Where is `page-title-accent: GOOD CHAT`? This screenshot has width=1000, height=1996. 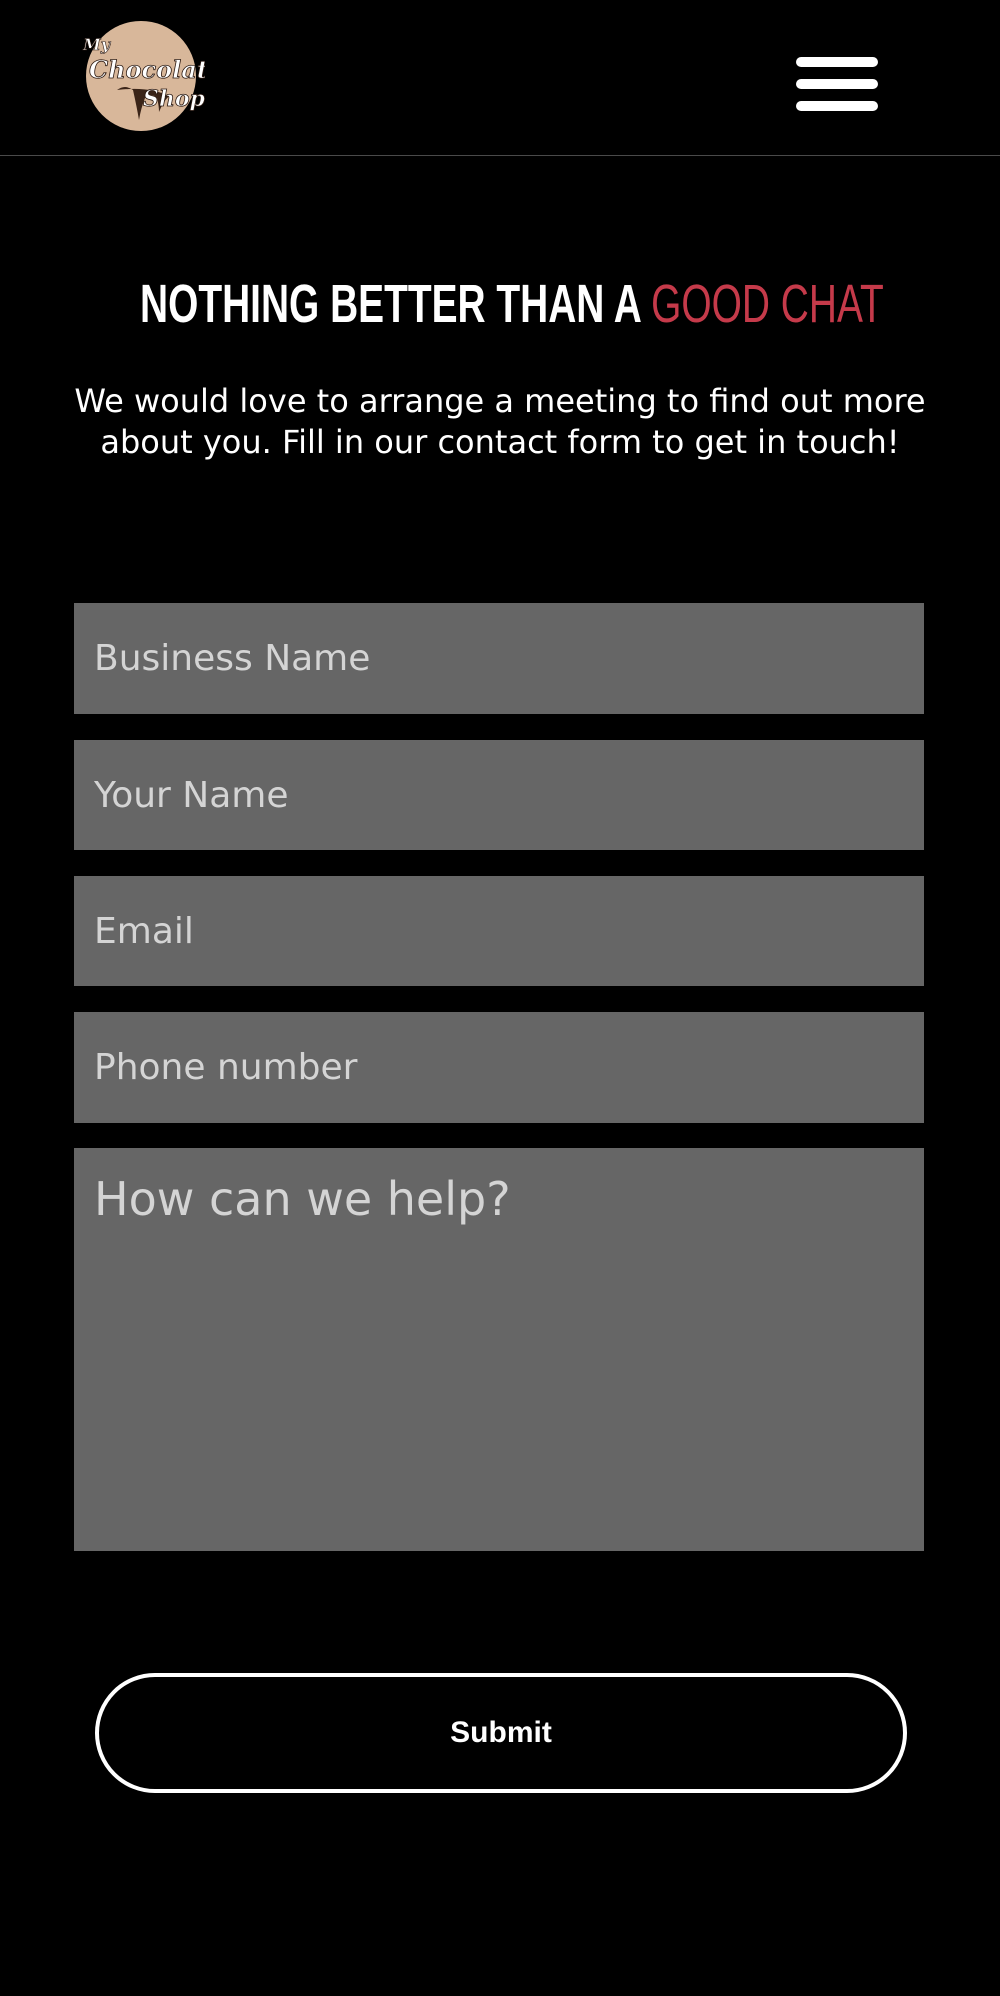
page-title-accent: GOOD CHAT is located at coordinates (767, 304).